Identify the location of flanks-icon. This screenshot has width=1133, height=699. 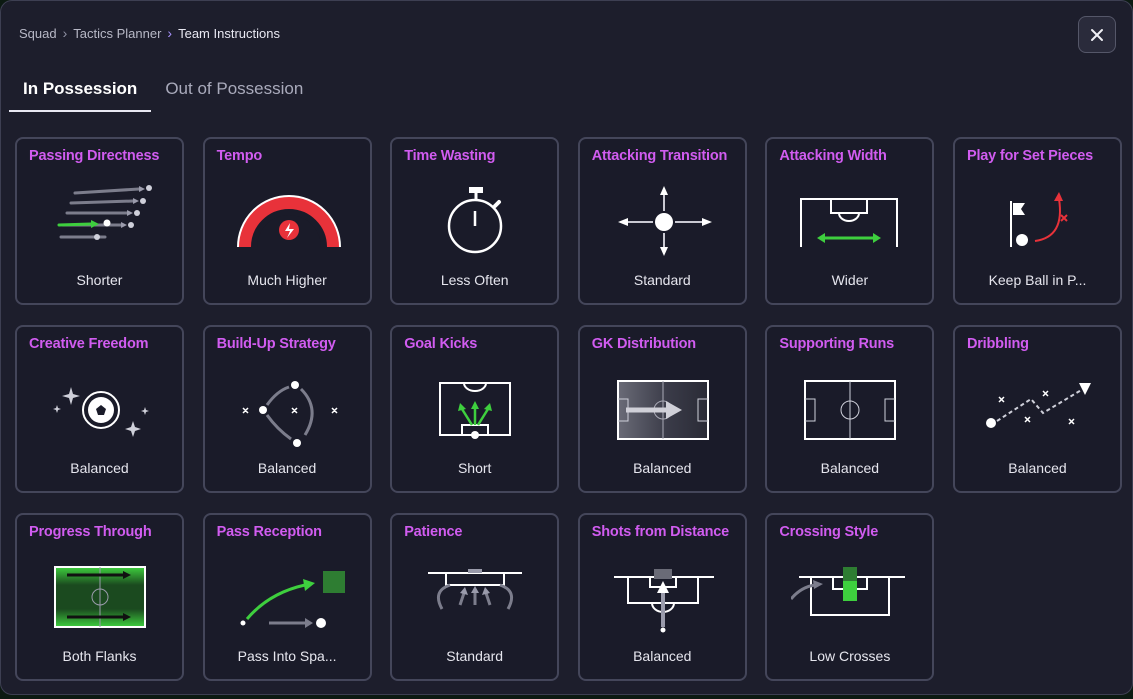
(100, 597).